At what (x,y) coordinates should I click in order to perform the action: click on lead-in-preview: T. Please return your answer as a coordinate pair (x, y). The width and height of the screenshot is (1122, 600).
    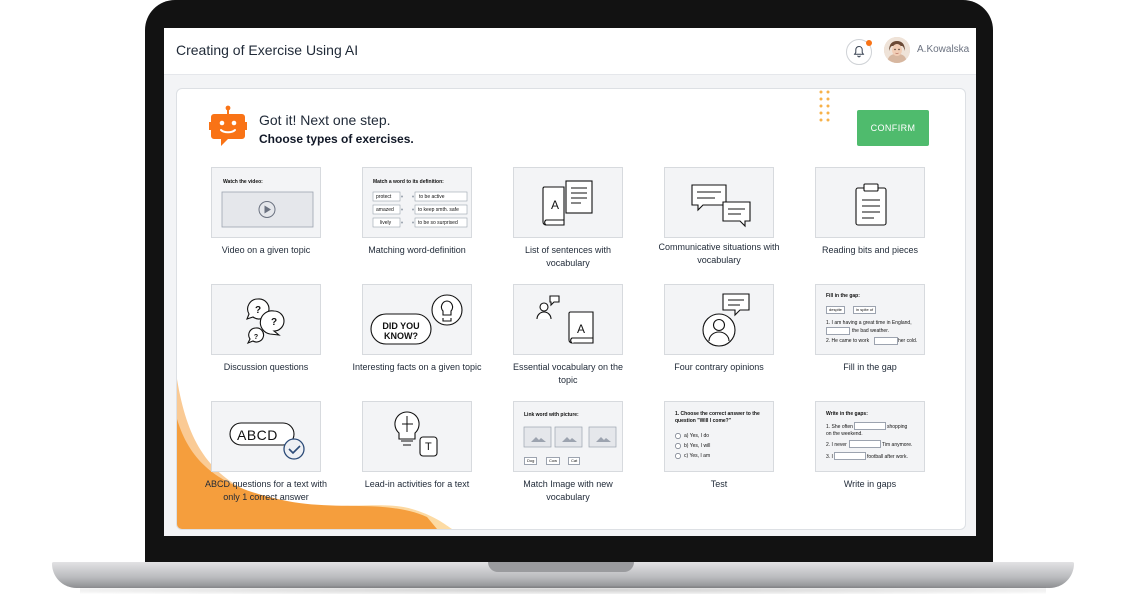
    Looking at the image, I should click on (417, 436).